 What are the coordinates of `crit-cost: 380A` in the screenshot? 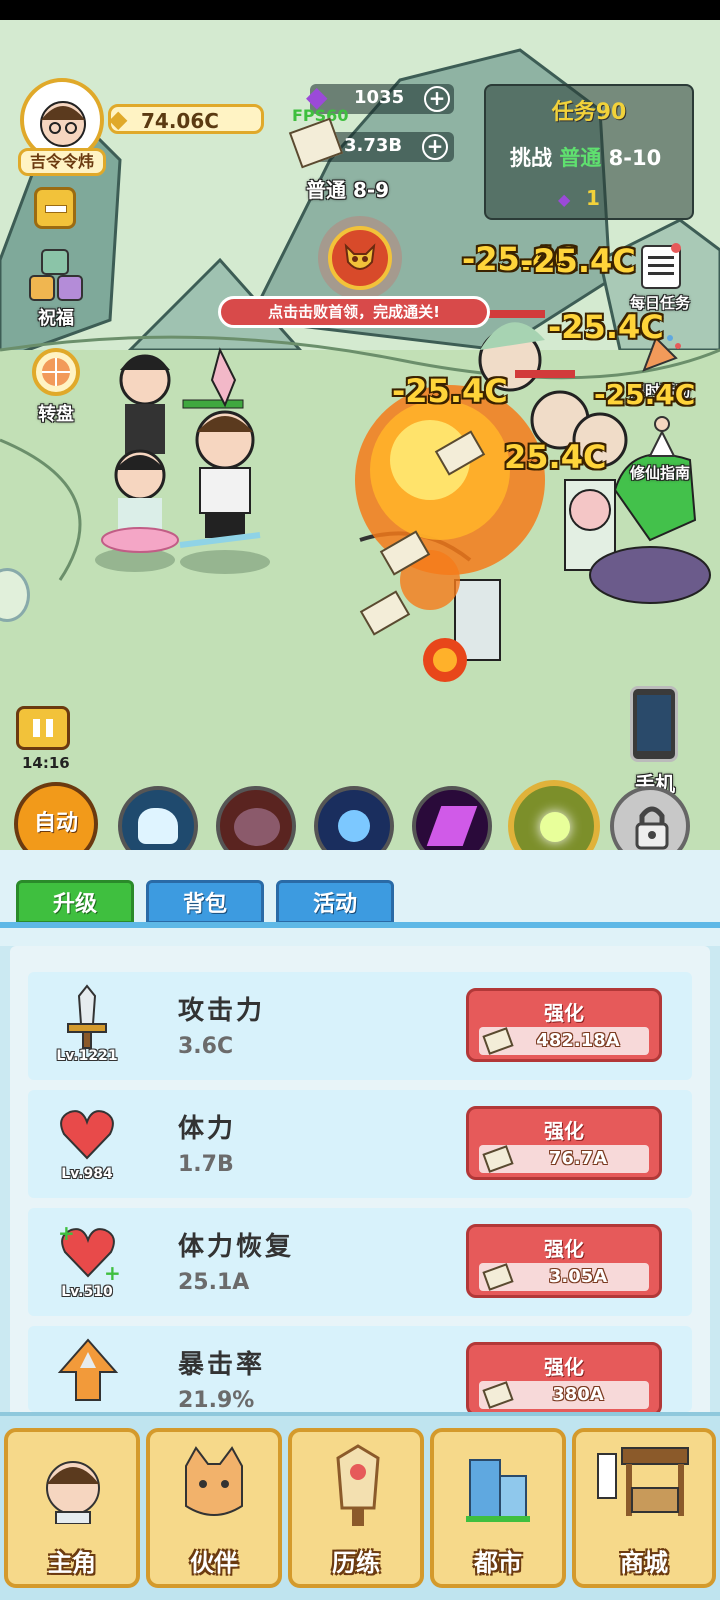 It's located at (578, 1394).